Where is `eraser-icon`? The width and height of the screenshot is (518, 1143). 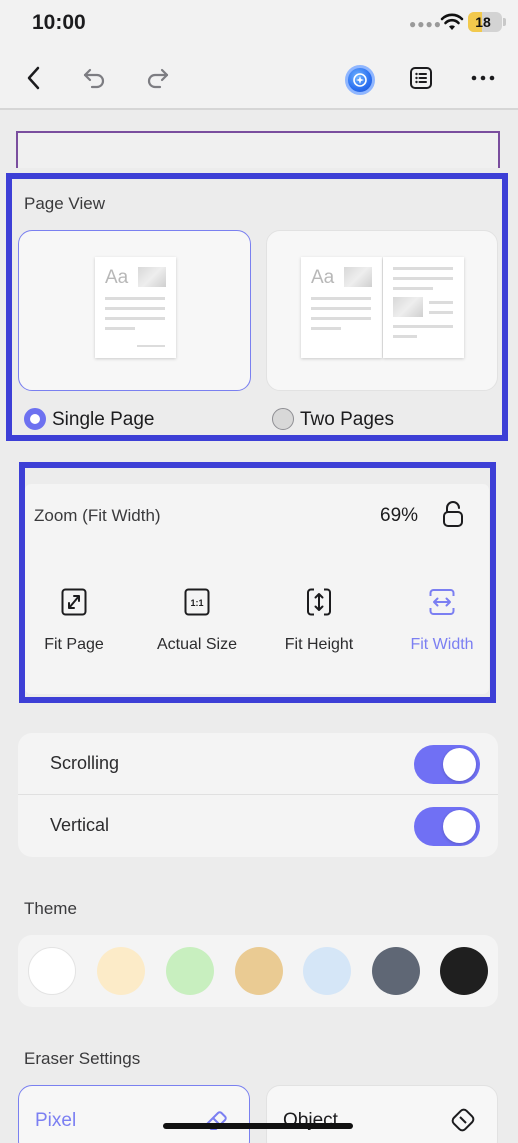
eraser-icon is located at coordinates (216, 1120).